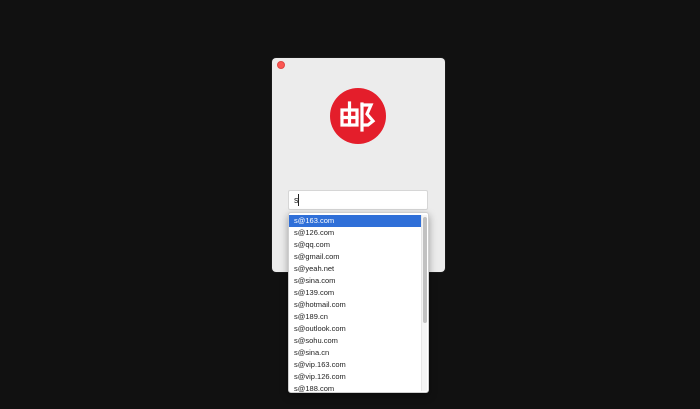 The width and height of the screenshot is (700, 409). I want to click on suggestion-item: s@163.com, so click(355, 221).